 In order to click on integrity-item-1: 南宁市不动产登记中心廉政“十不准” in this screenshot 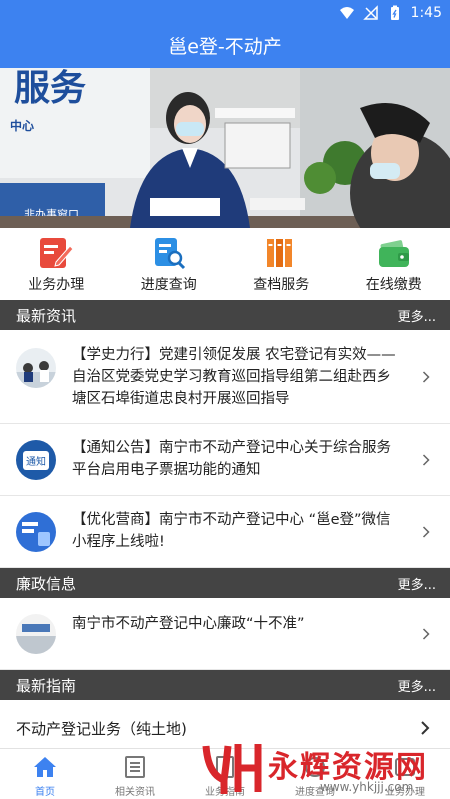, I will do `click(225, 634)`.